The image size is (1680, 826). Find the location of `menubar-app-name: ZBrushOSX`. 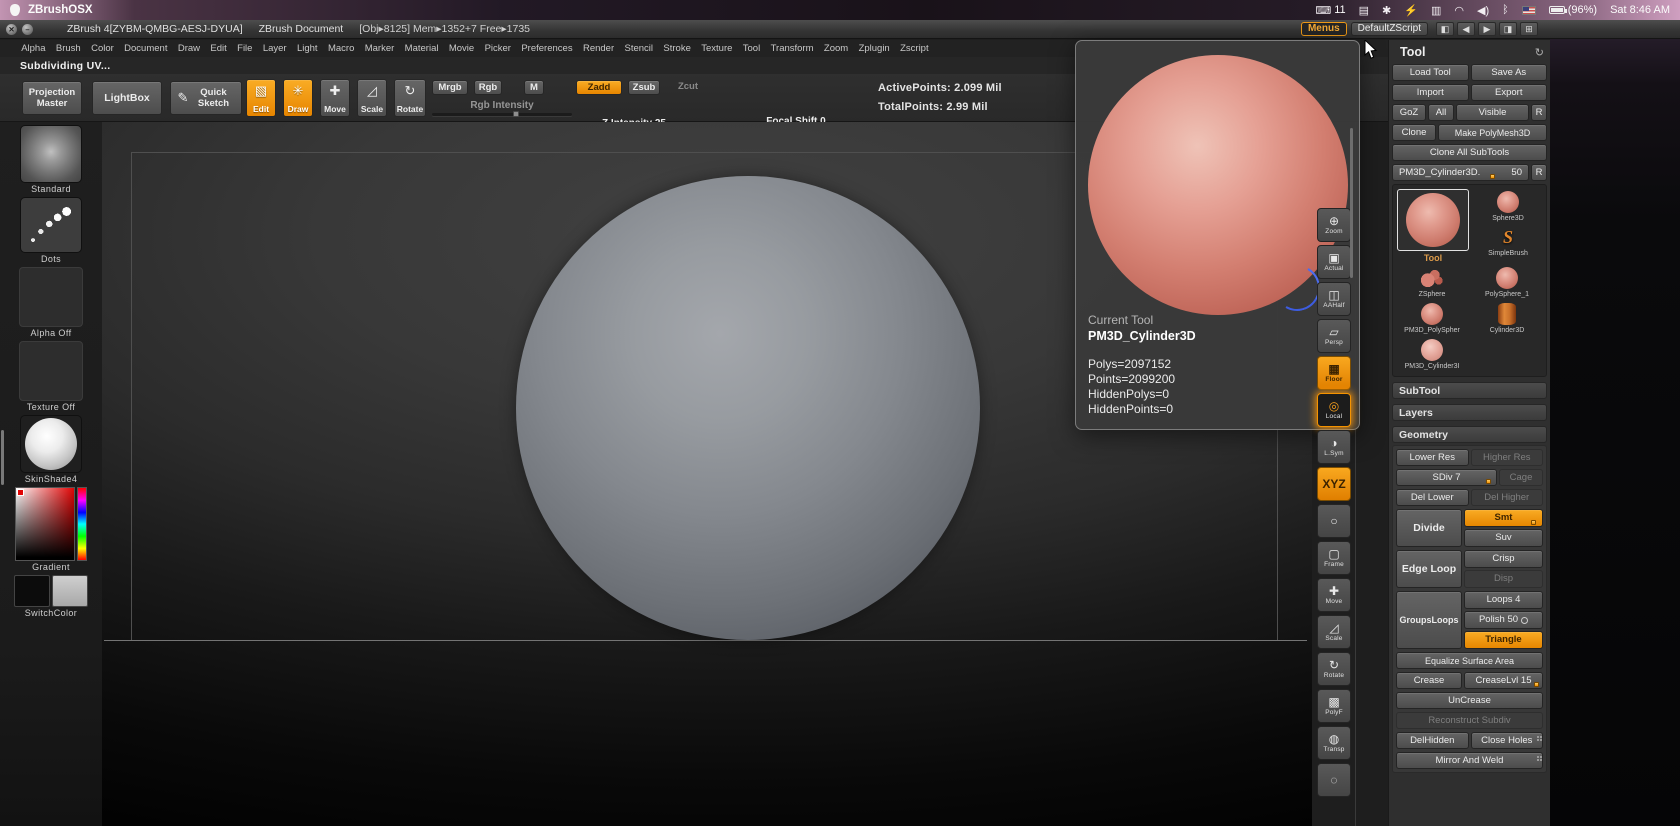

menubar-app-name: ZBrushOSX is located at coordinates (60, 10).